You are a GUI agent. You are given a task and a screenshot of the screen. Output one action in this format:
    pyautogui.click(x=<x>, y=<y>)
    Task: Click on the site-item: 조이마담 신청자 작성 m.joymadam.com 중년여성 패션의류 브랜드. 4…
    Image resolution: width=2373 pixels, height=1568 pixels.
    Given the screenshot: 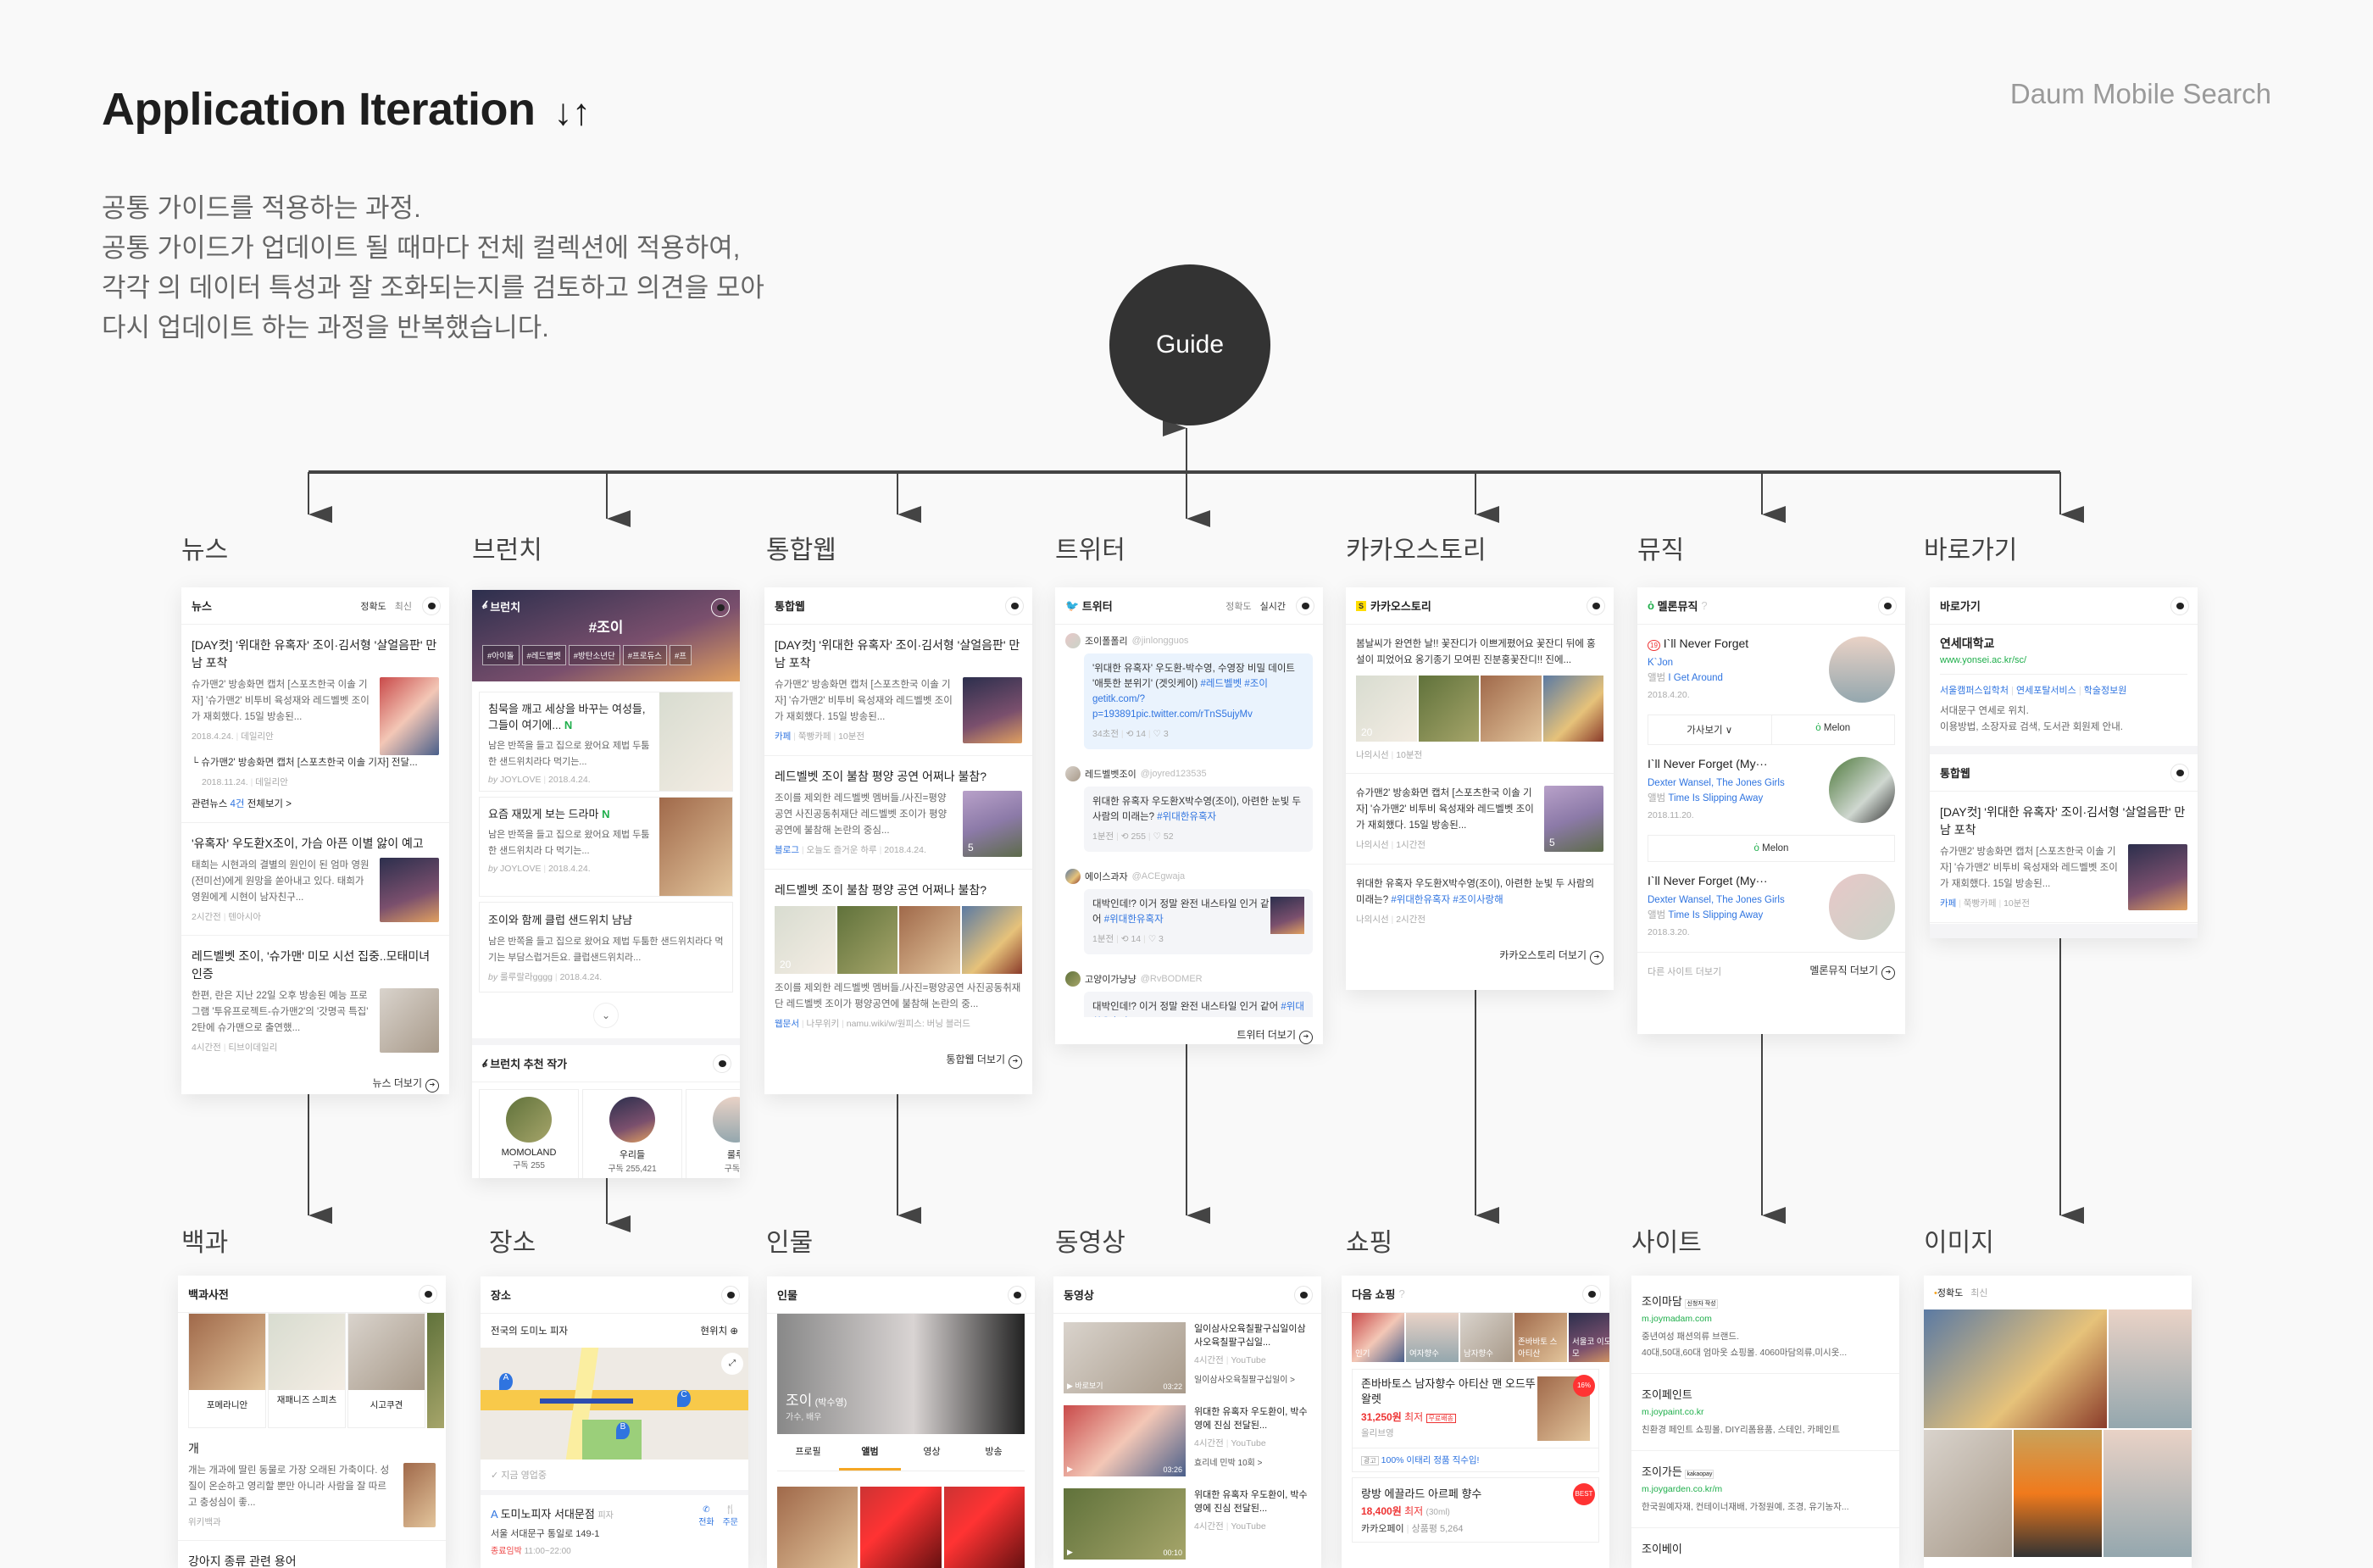 What is the action you would take?
    pyautogui.click(x=1765, y=1325)
    